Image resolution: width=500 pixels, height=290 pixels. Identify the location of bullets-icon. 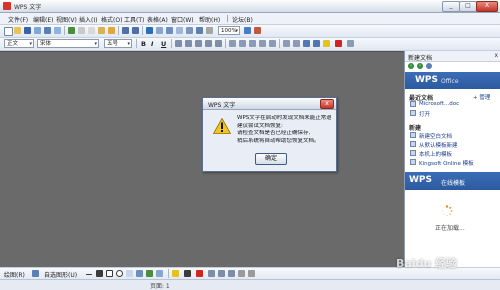
(252, 43).